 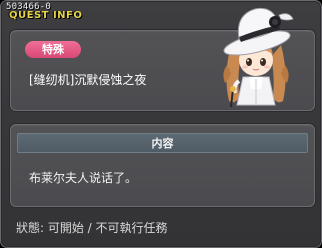 What do you see at coordinates (92, 228) in the screenshot?
I see `quest-status-text: 狀態: 可開始 / 不可執行任務` at bounding box center [92, 228].